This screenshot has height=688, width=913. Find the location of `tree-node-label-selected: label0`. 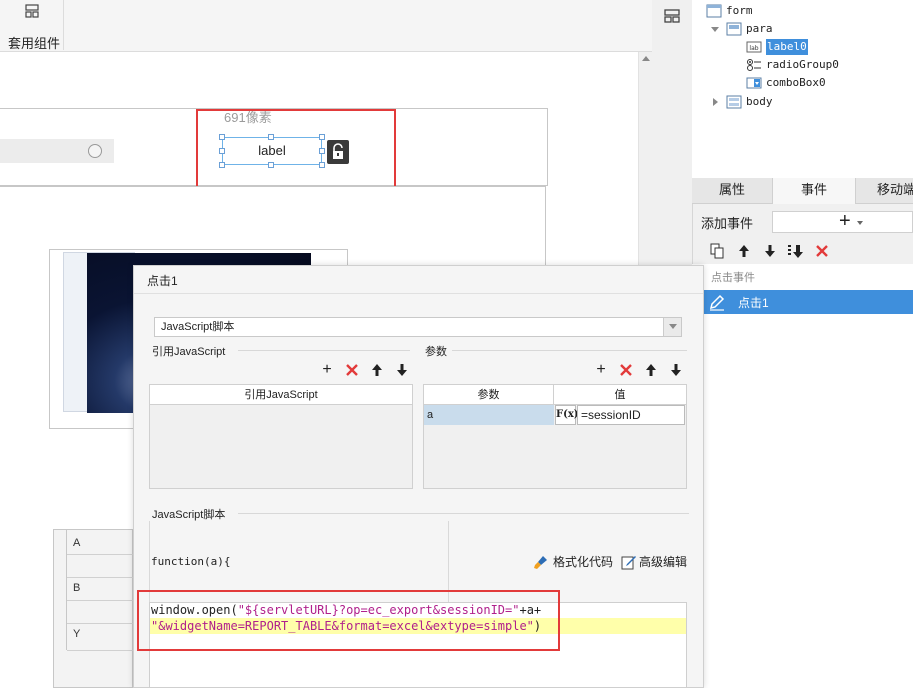

tree-node-label-selected: label0 is located at coordinates (787, 47).